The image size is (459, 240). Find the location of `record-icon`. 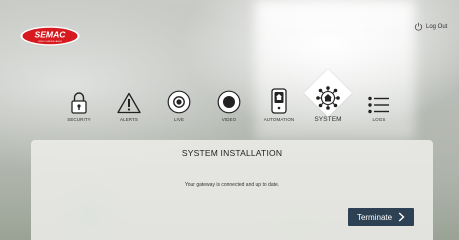

record-icon is located at coordinates (229, 102).